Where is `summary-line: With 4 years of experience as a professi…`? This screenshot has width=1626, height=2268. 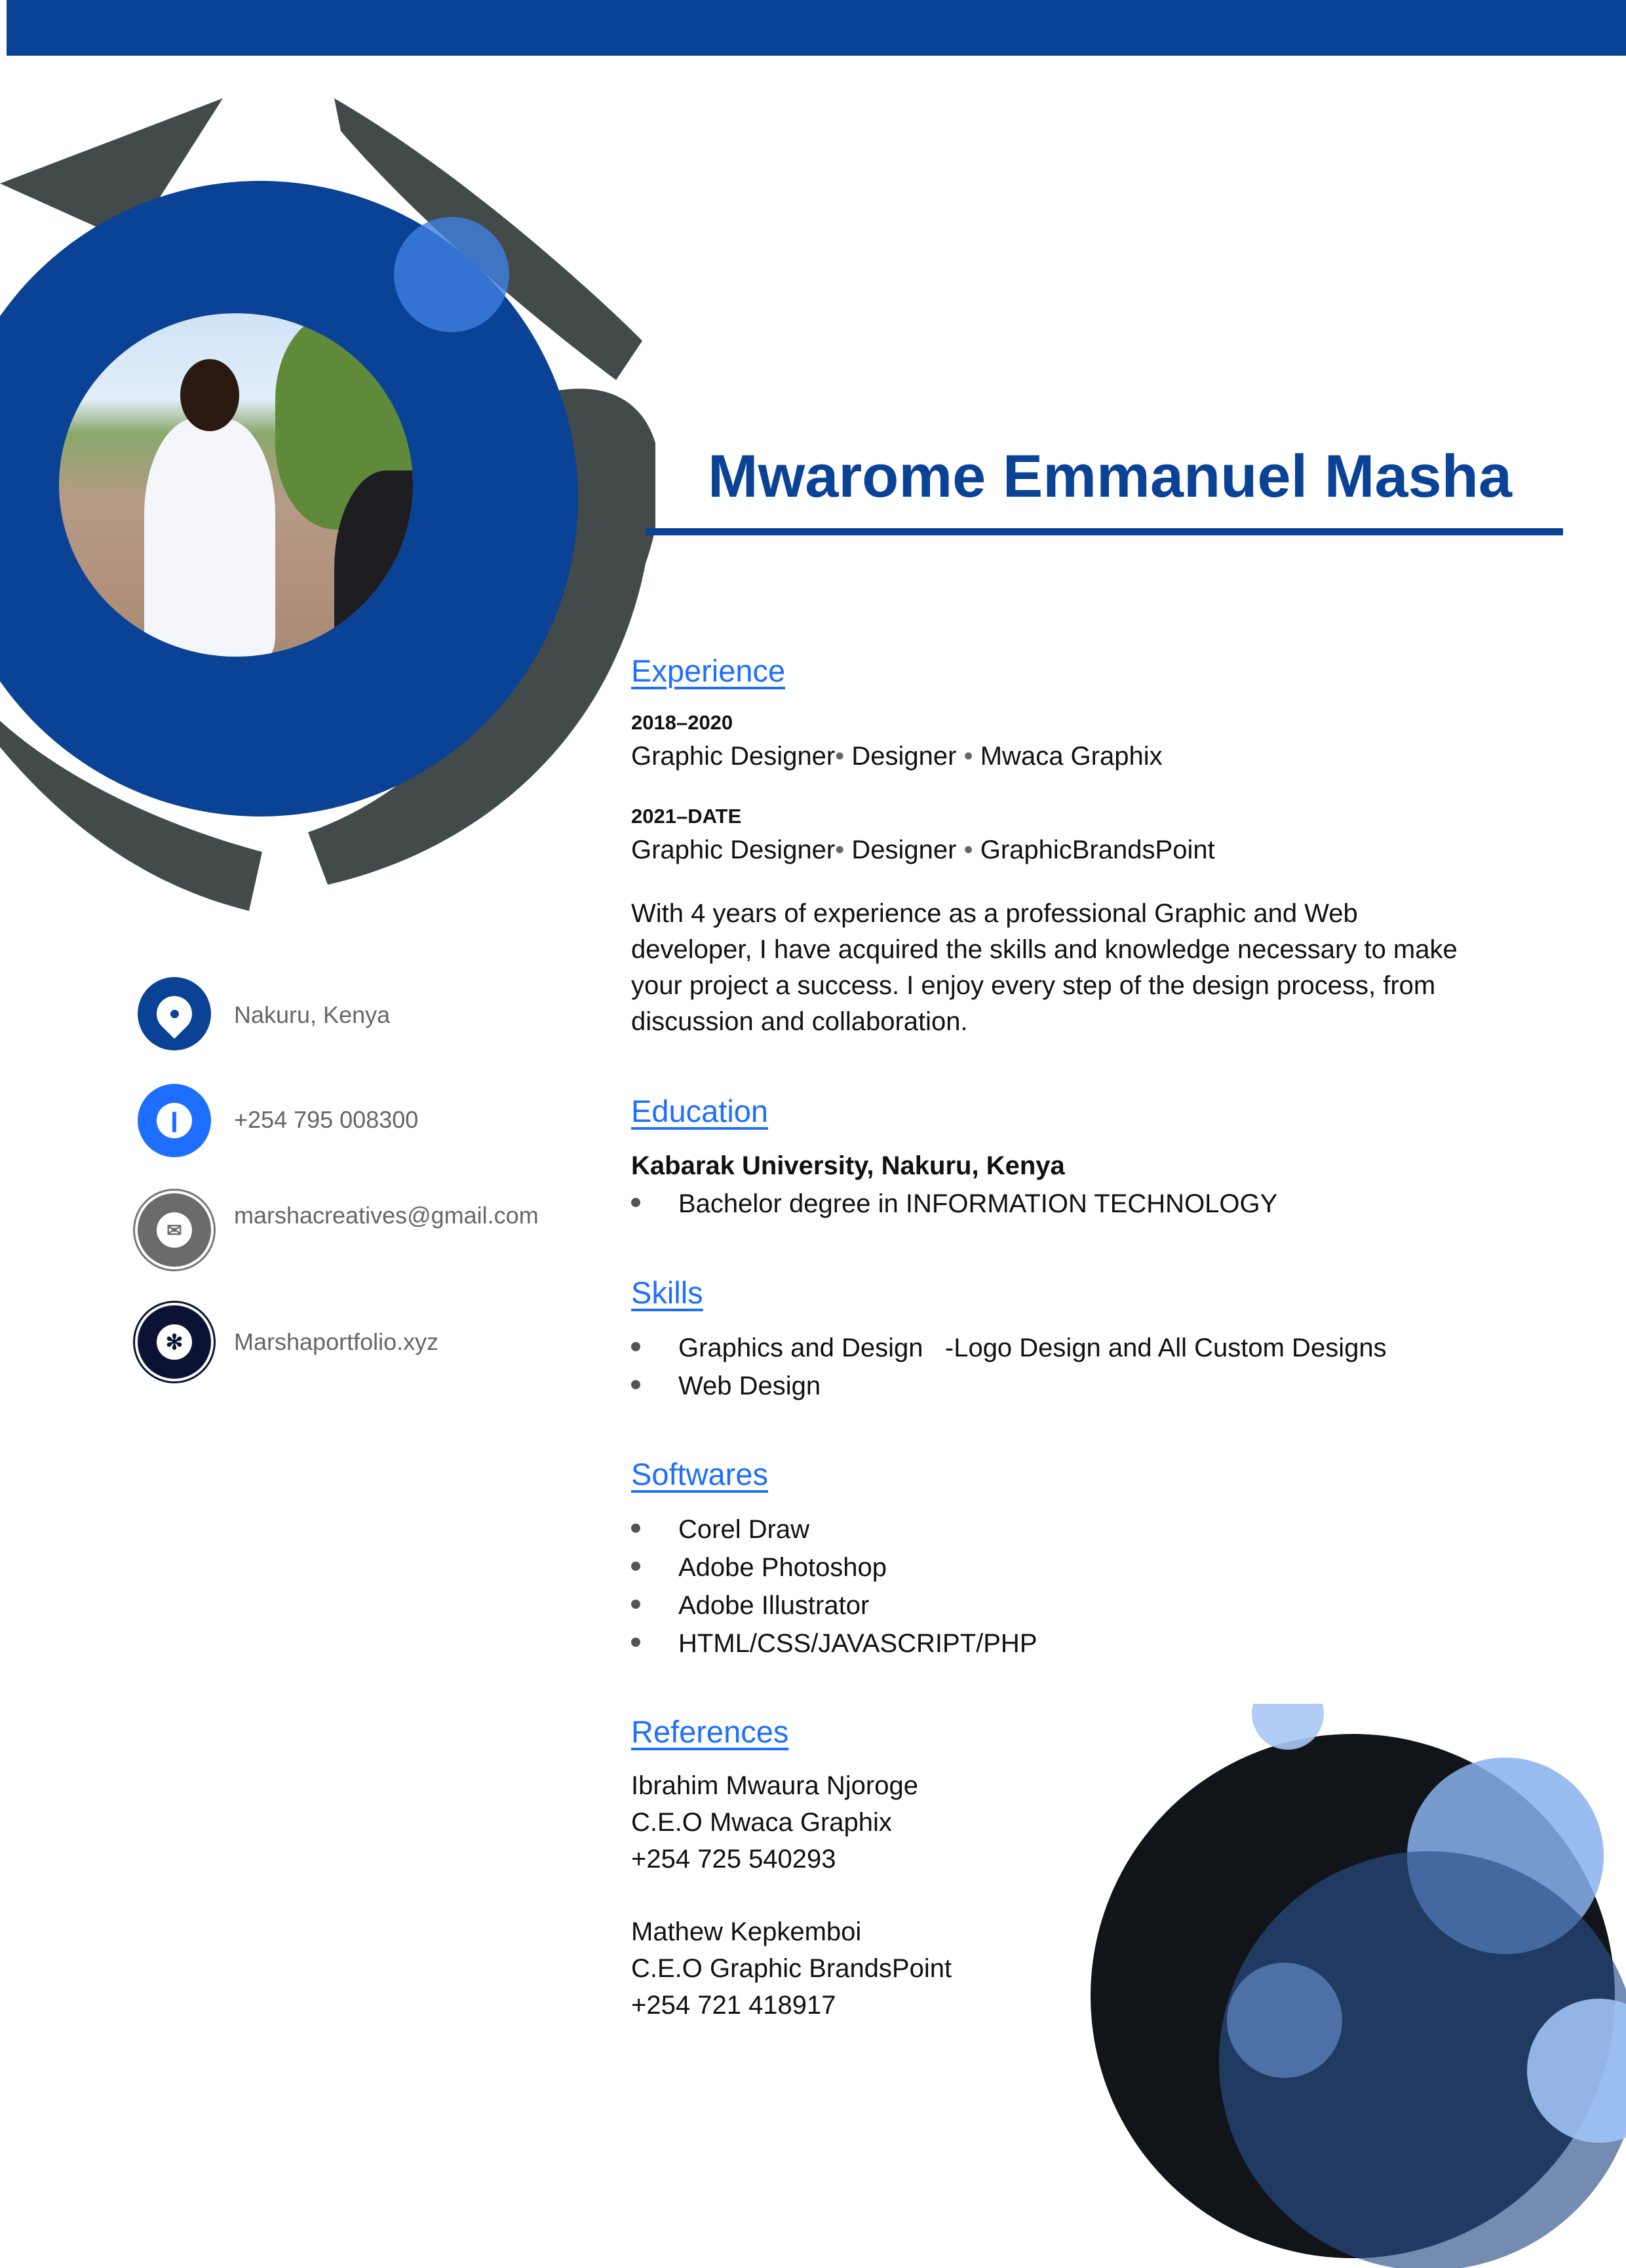
summary-line: With 4 years of experience as a professi… is located at coordinates (995, 913).